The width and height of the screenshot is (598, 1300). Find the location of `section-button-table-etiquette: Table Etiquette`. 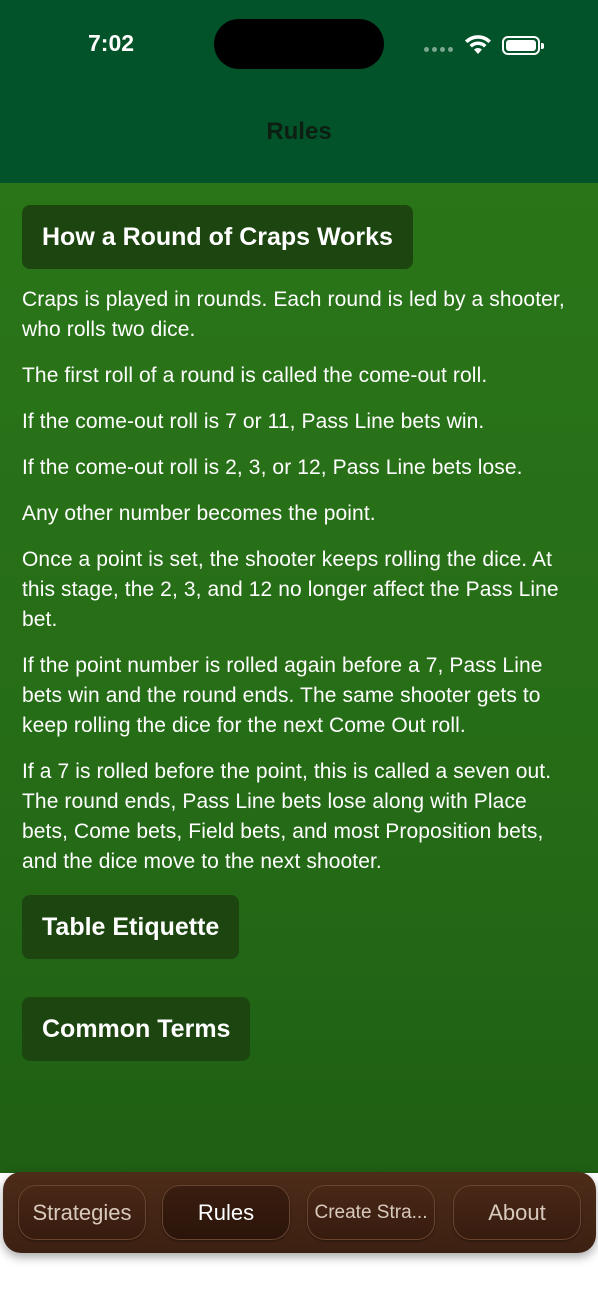

section-button-table-etiquette: Table Etiquette is located at coordinates (131, 927).